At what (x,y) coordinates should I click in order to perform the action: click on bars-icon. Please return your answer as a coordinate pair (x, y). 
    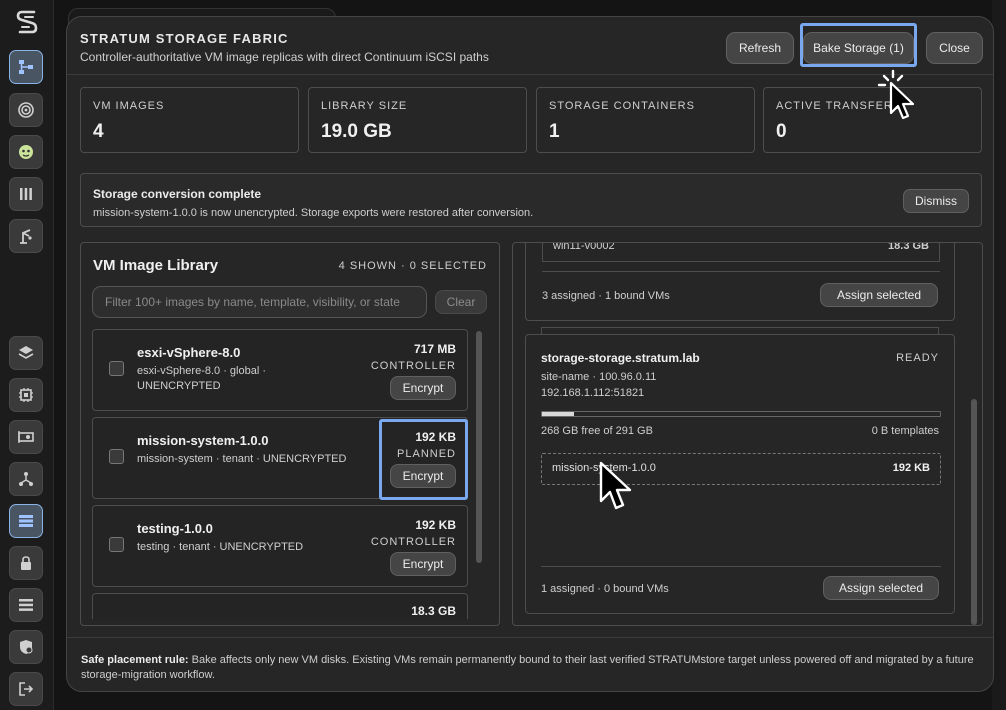
    Looking at the image, I should click on (26, 194).